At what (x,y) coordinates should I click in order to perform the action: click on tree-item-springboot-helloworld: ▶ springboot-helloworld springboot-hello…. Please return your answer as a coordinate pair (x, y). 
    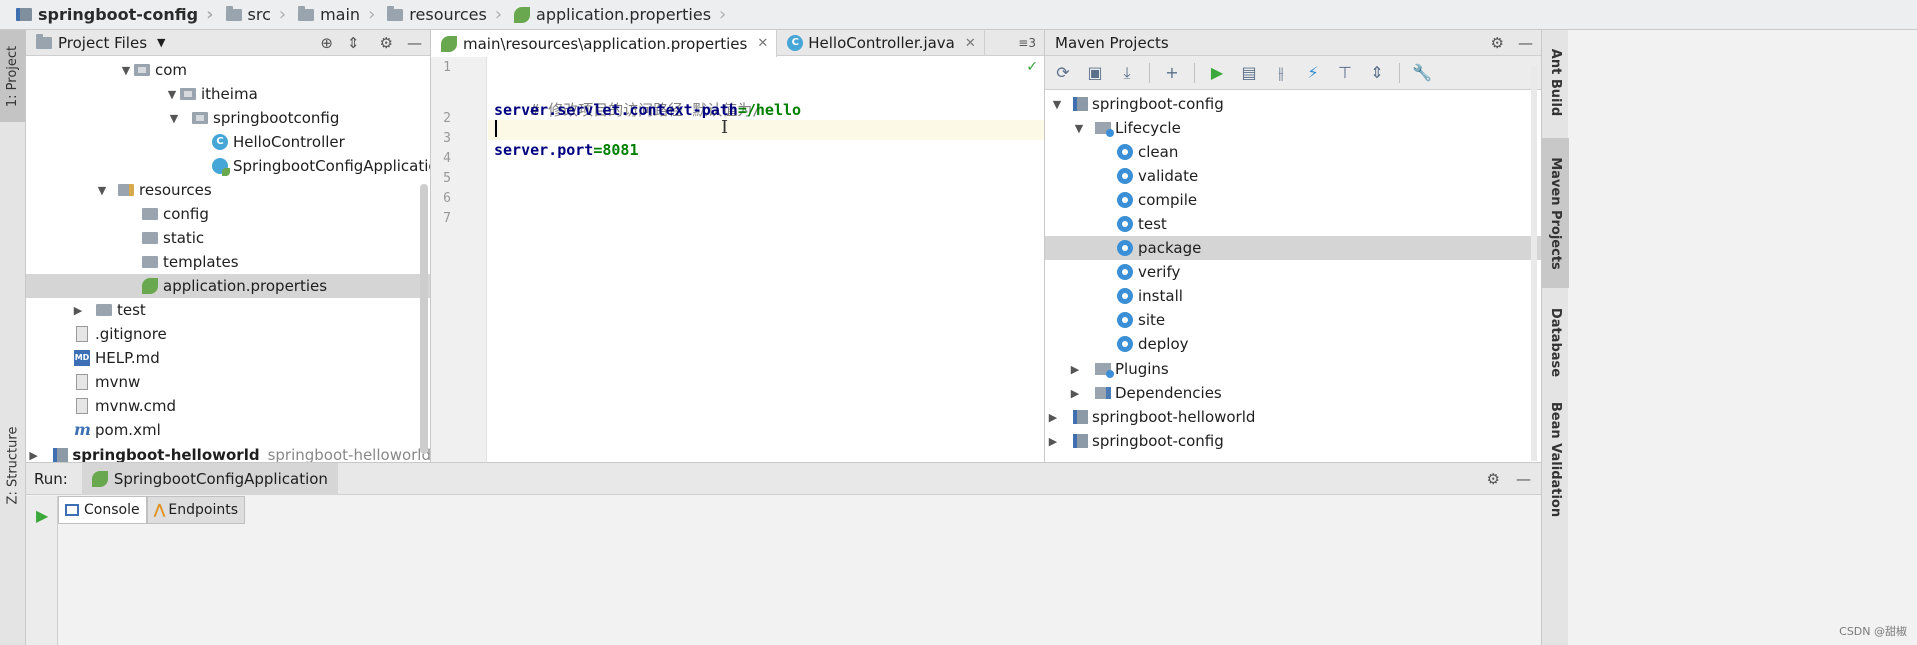
    Looking at the image, I should click on (228, 452).